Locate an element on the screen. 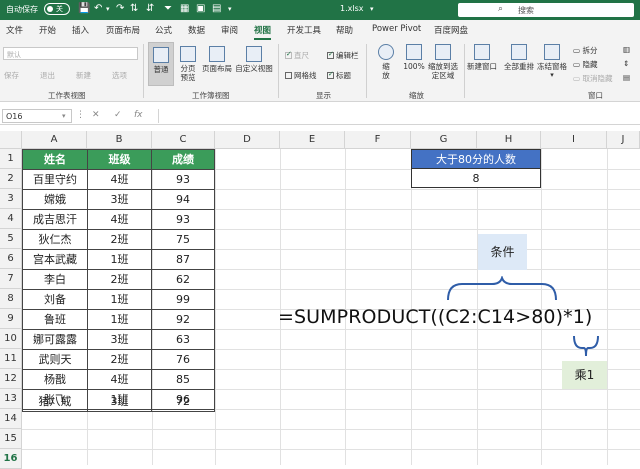  reset-window-position-icon: ▤ is located at coordinates (626, 77).